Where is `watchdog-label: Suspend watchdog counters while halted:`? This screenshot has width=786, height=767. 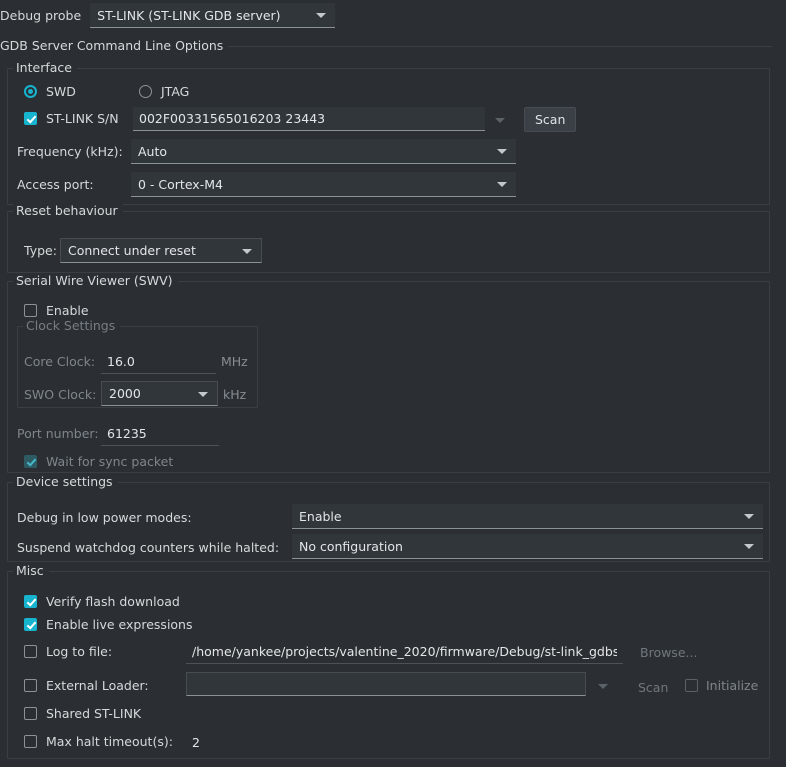
watchdog-label: Suspend watchdog counters while halted: is located at coordinates (148, 547).